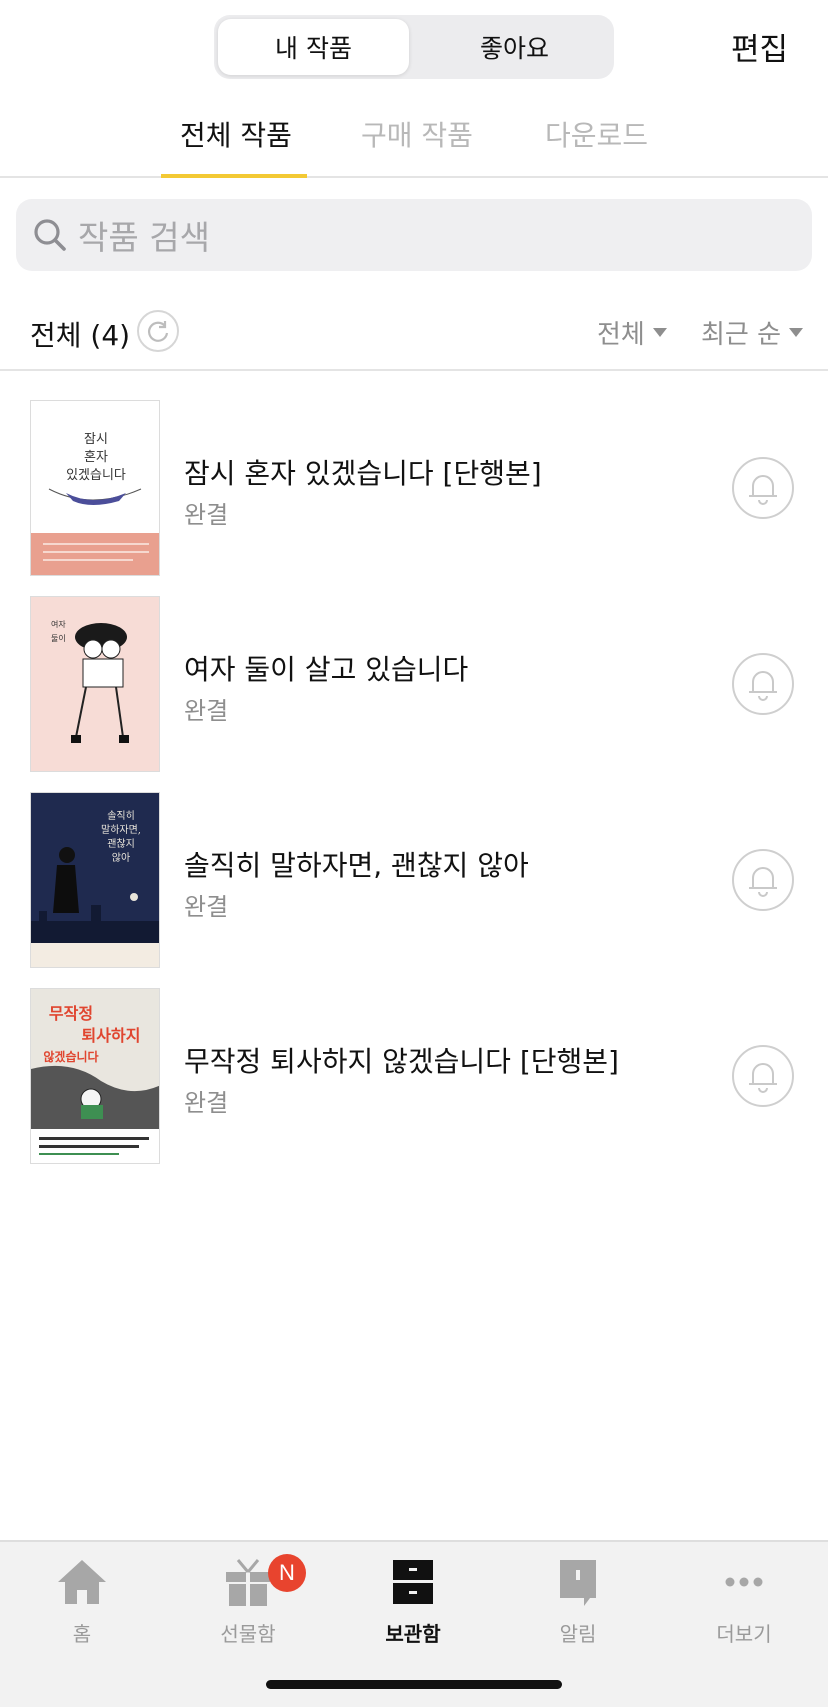 The height and width of the screenshot is (1707, 828). Describe the element at coordinates (95, 488) in the screenshot. I see `book-cover: 잠시 혼자 있겠습니다` at that location.